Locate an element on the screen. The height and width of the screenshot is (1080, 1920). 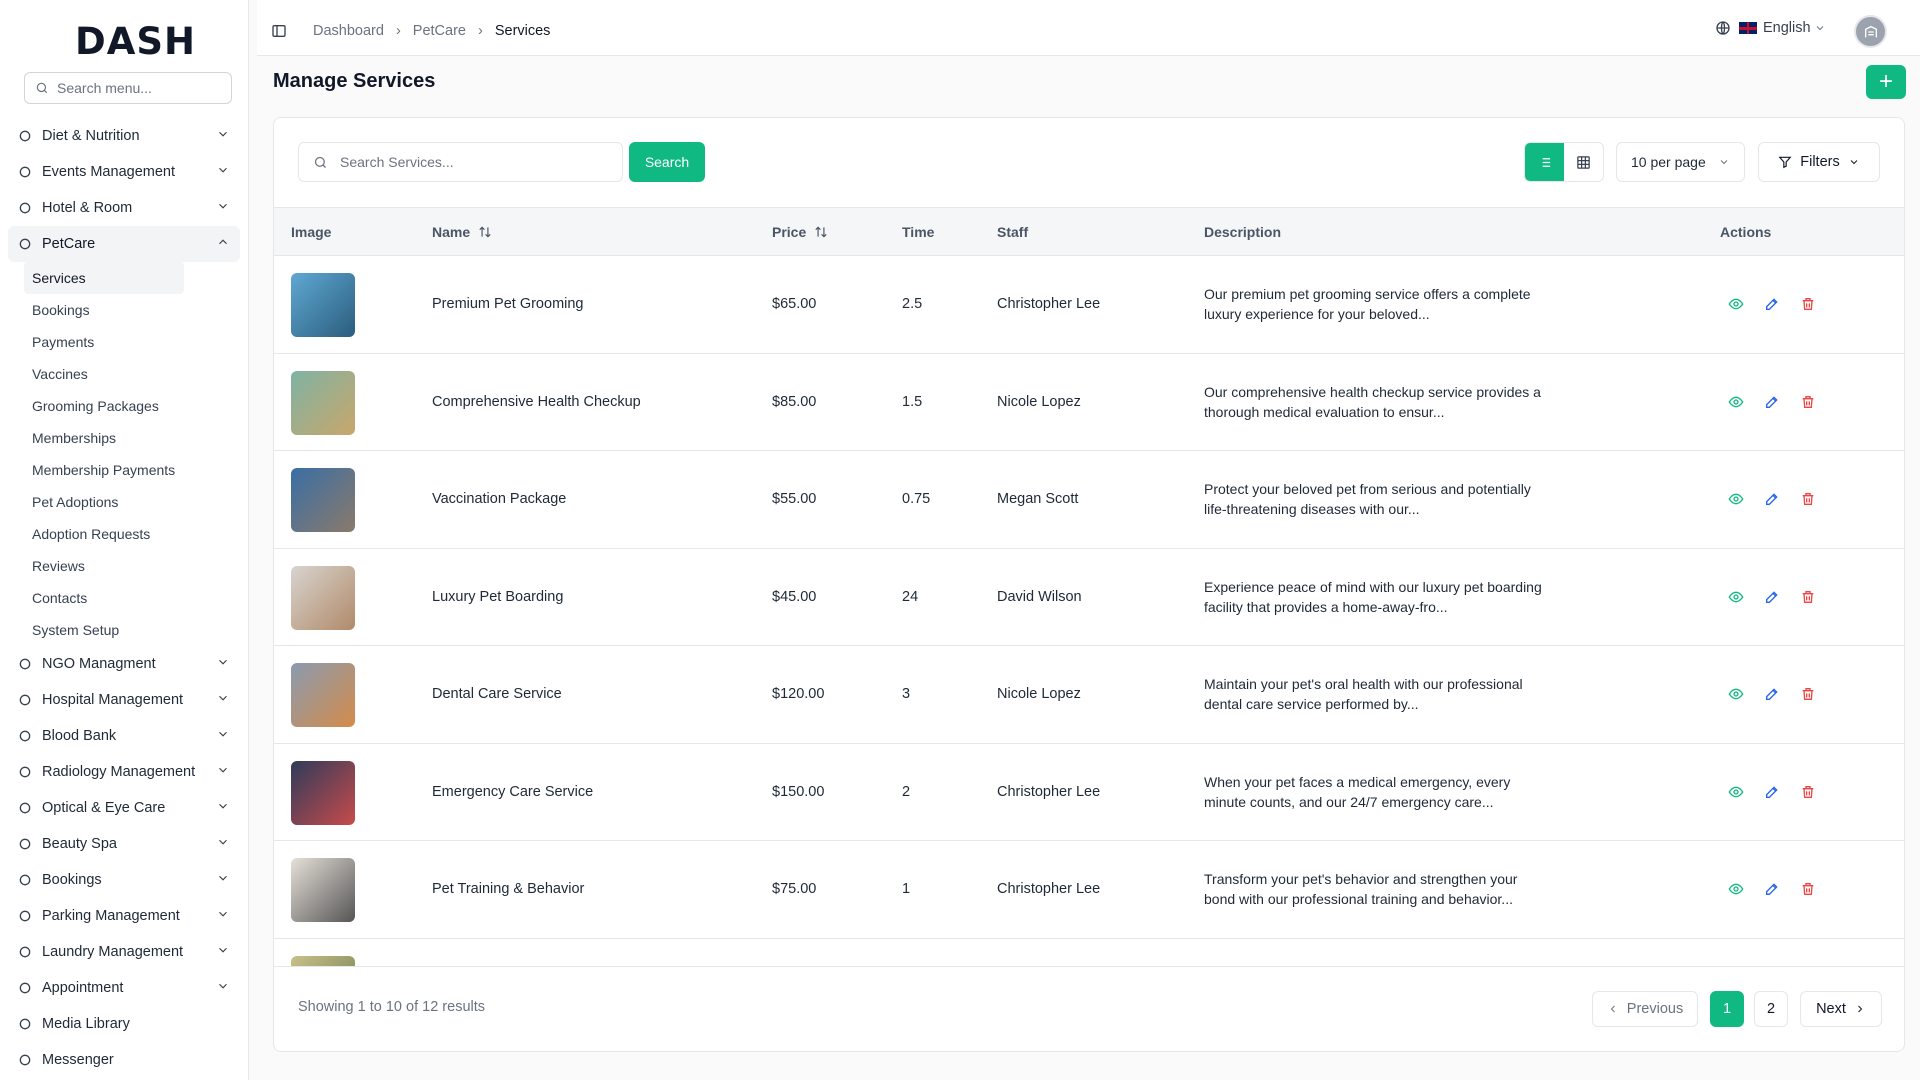
sidebar-item-beauty-spa: Beauty Spa is located at coordinates (124, 844).